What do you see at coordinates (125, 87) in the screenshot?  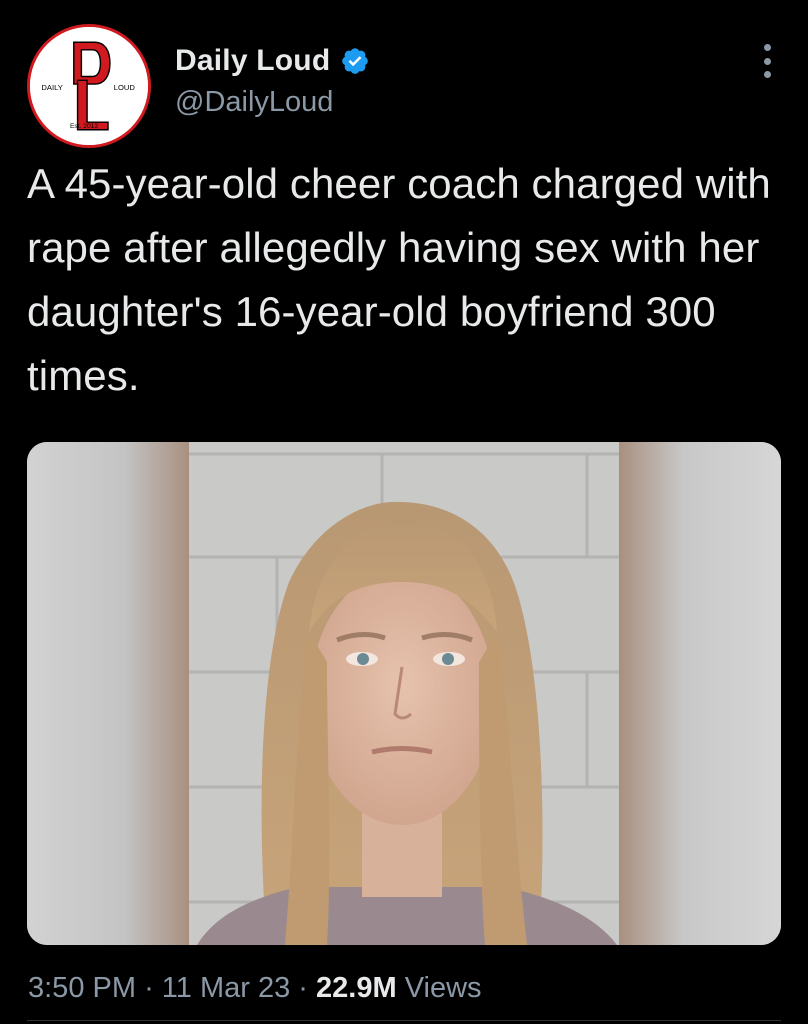 I see `logo-right-text: LOUD` at bounding box center [125, 87].